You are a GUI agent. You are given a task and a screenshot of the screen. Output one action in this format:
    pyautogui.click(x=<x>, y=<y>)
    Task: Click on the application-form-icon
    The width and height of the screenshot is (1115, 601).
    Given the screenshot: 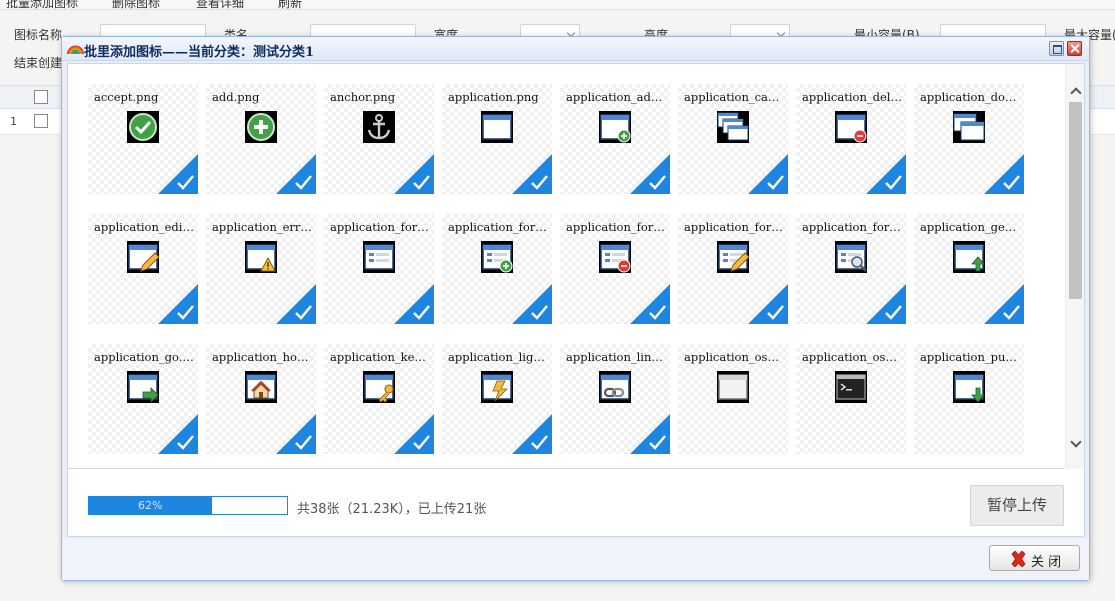 What is the action you would take?
    pyautogui.click(x=379, y=257)
    